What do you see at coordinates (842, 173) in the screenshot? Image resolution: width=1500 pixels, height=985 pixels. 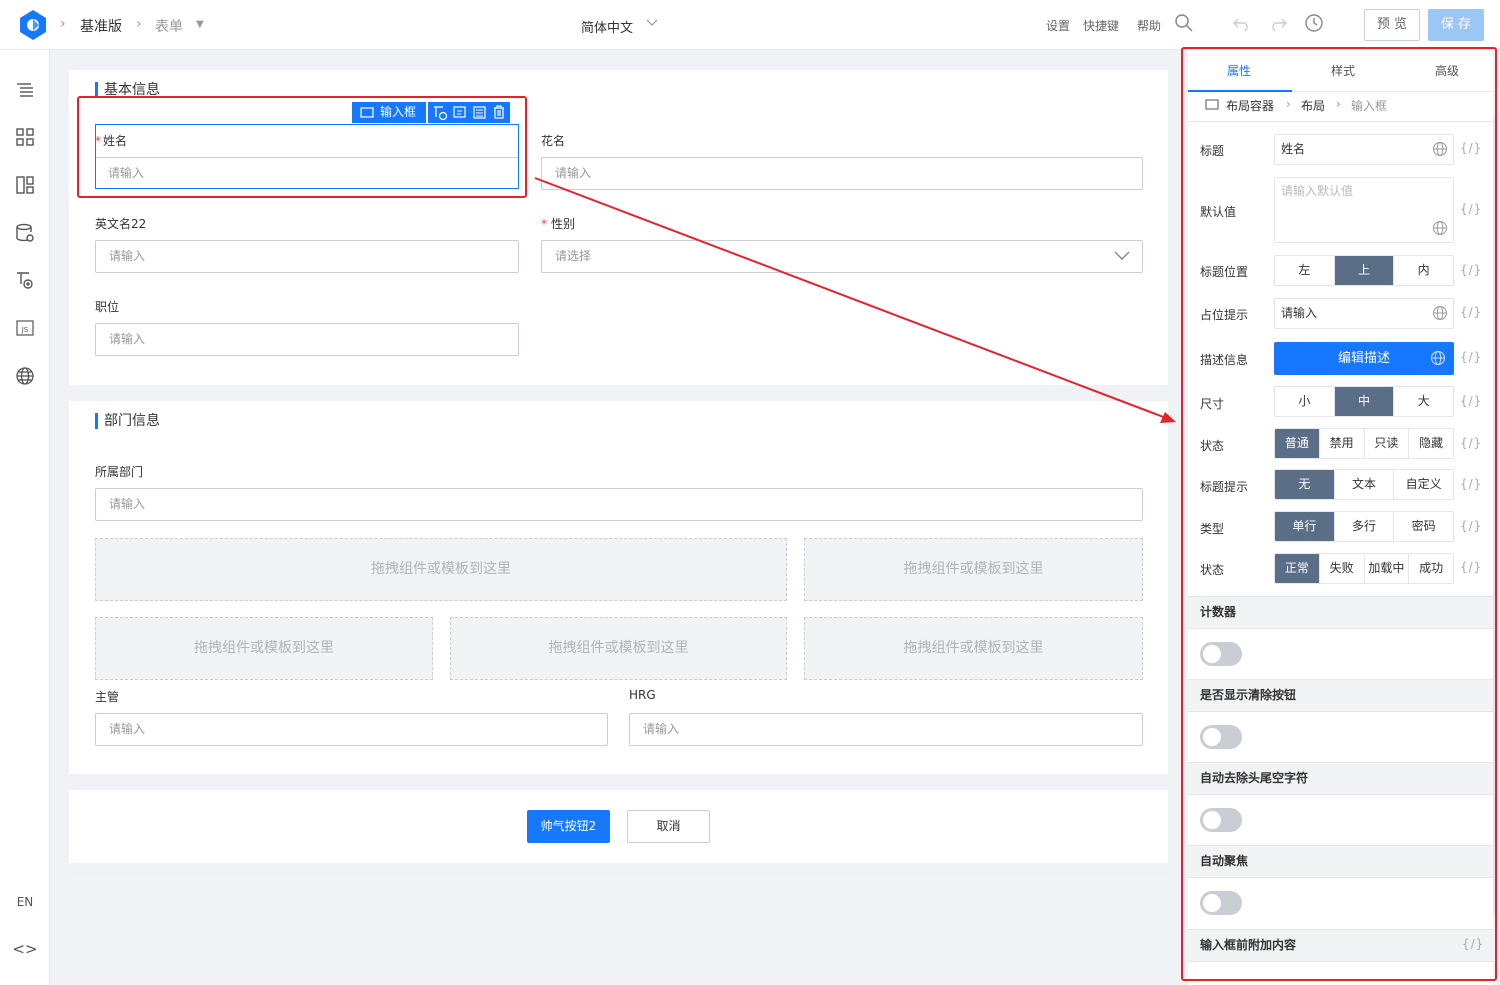 I see `nickname-input: 请输入` at bounding box center [842, 173].